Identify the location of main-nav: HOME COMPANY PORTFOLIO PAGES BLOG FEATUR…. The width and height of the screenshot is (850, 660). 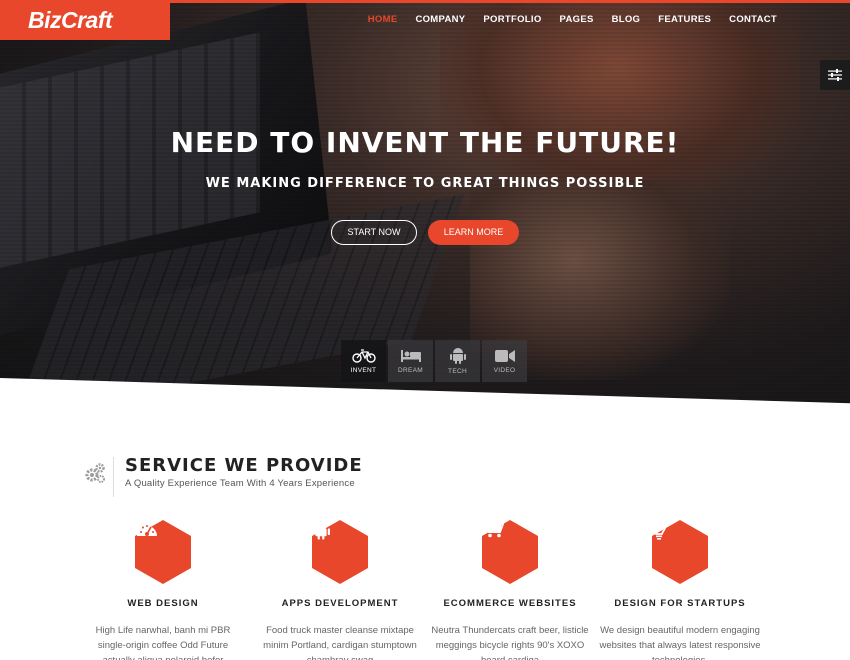
(572, 20).